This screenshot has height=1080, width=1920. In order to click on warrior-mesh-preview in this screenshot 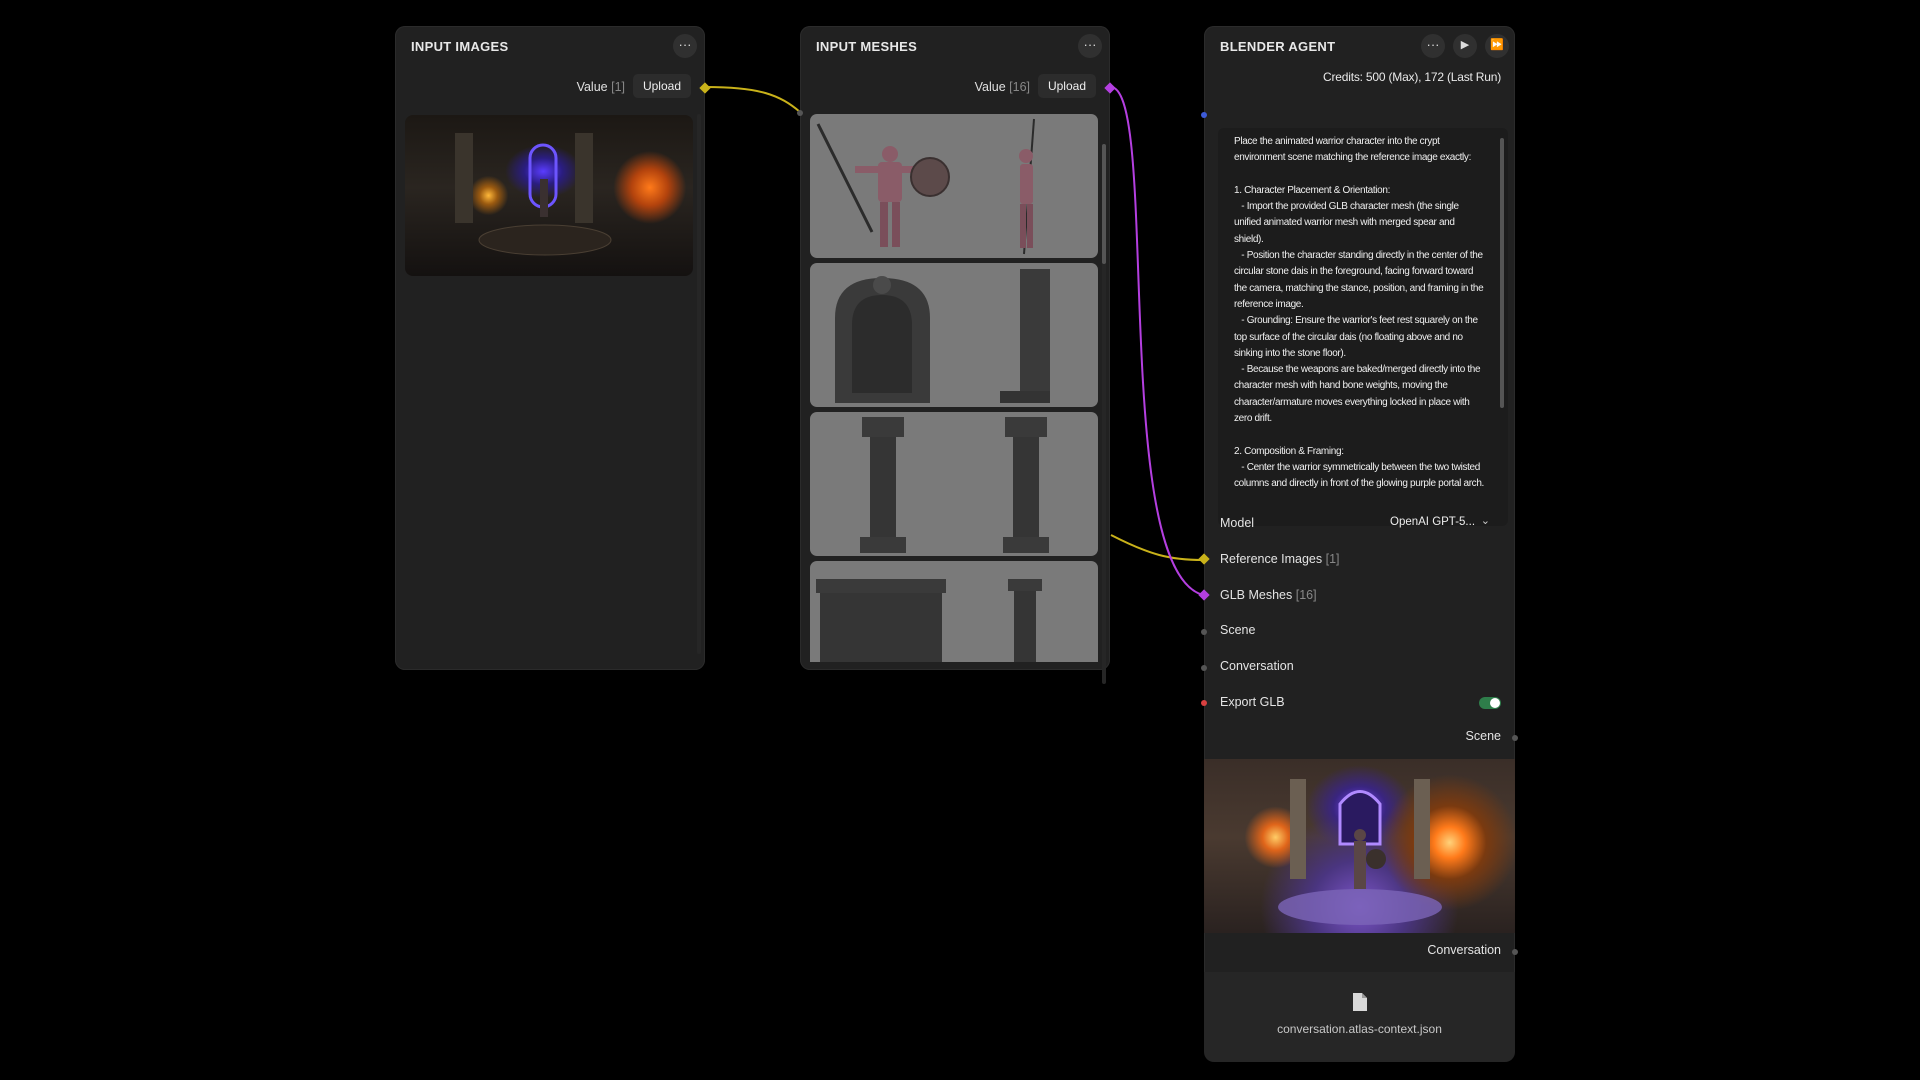, I will do `click(925, 186)`.